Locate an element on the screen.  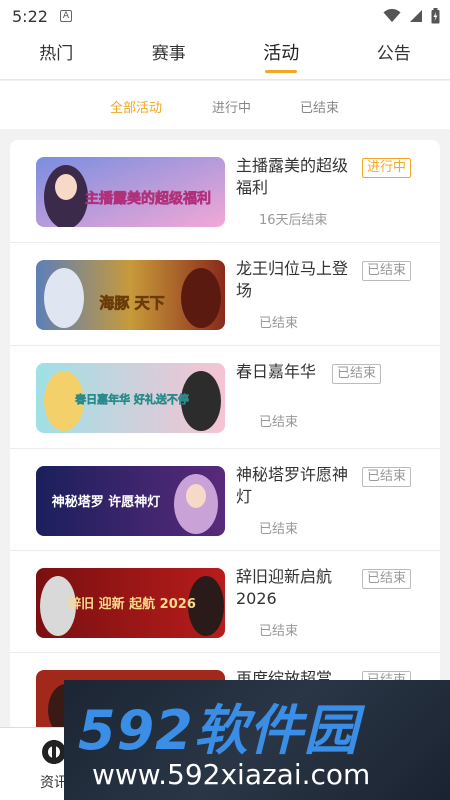
filter-ended: 已结束 is located at coordinates (319, 106).